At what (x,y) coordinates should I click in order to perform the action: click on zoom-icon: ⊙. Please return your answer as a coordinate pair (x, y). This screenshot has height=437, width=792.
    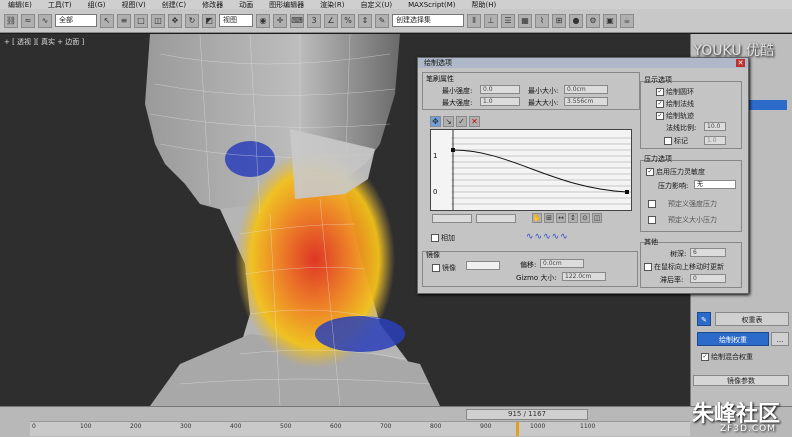
    Looking at the image, I should click on (585, 218).